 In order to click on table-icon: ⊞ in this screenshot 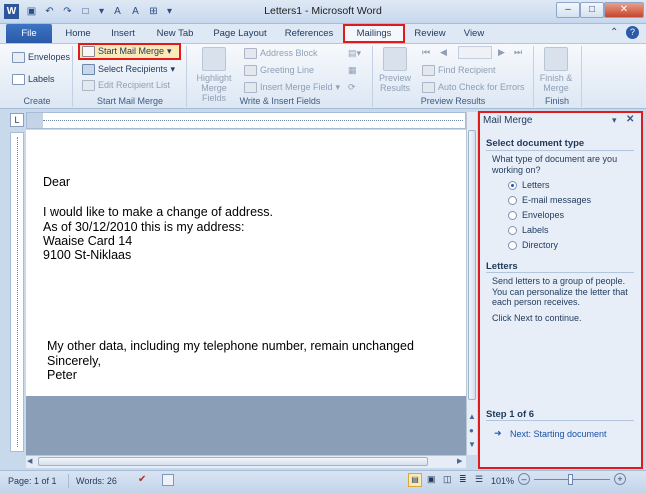, I will do `click(153, 11)`.